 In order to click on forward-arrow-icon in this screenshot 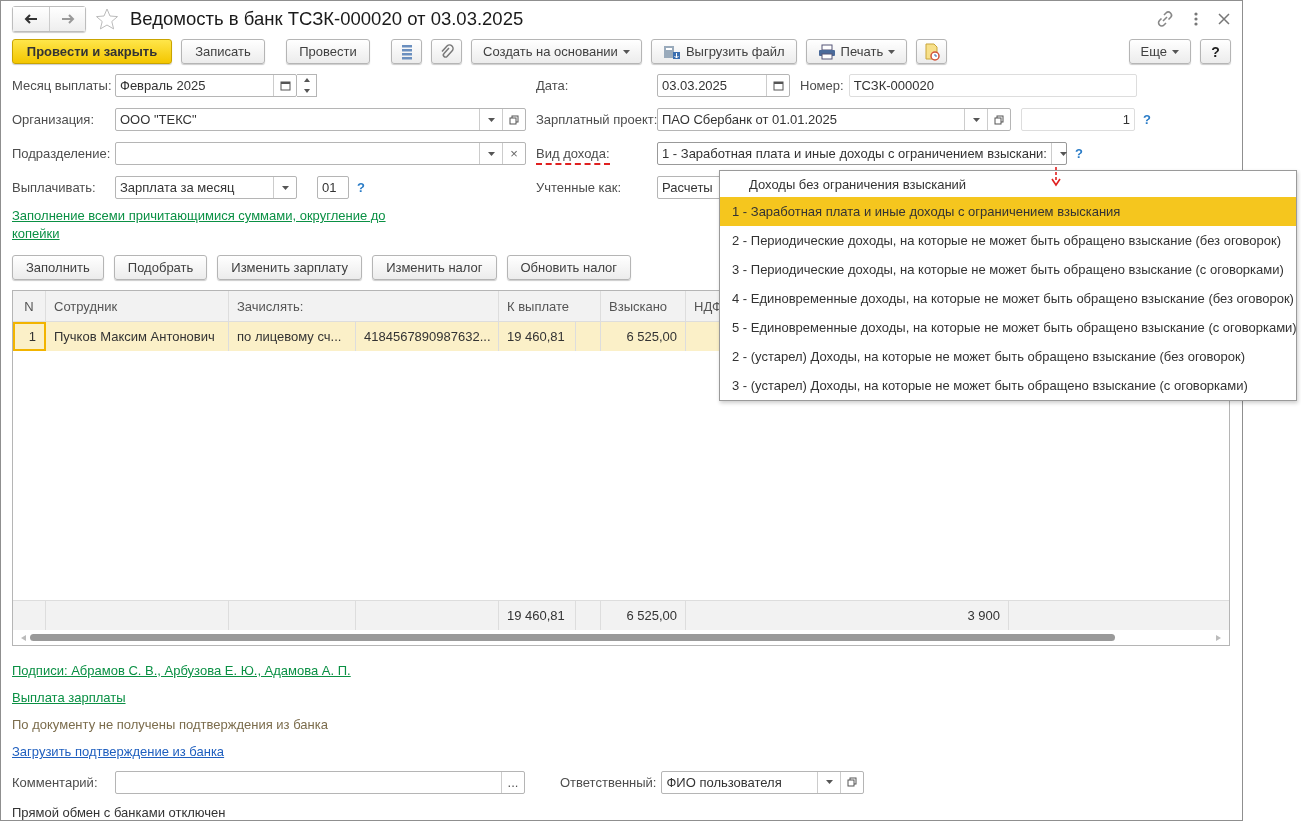, I will do `click(67, 19)`.